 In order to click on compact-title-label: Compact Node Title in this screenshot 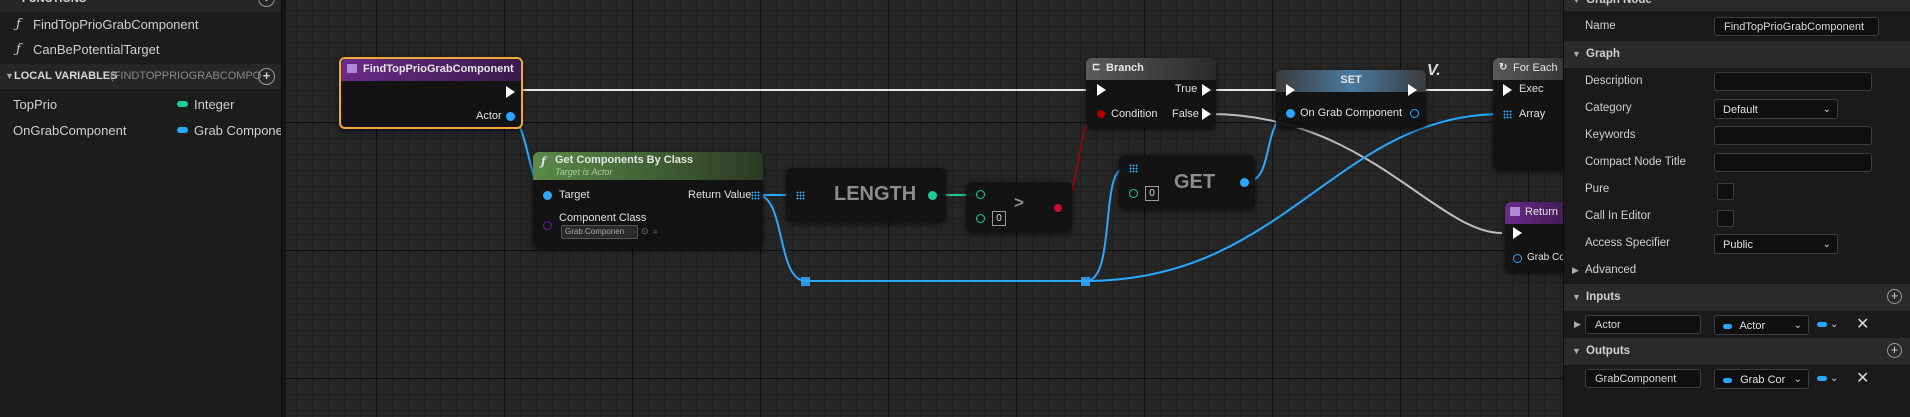, I will do `click(1635, 162)`.